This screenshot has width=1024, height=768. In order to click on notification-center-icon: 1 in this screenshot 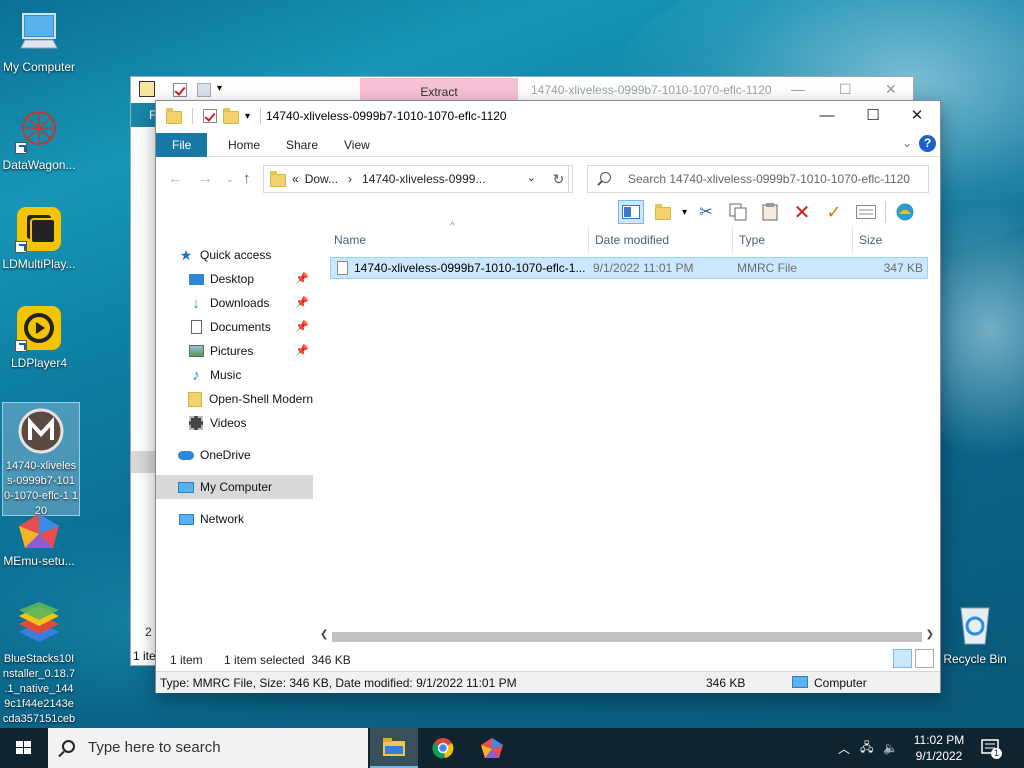, I will do `click(991, 748)`.